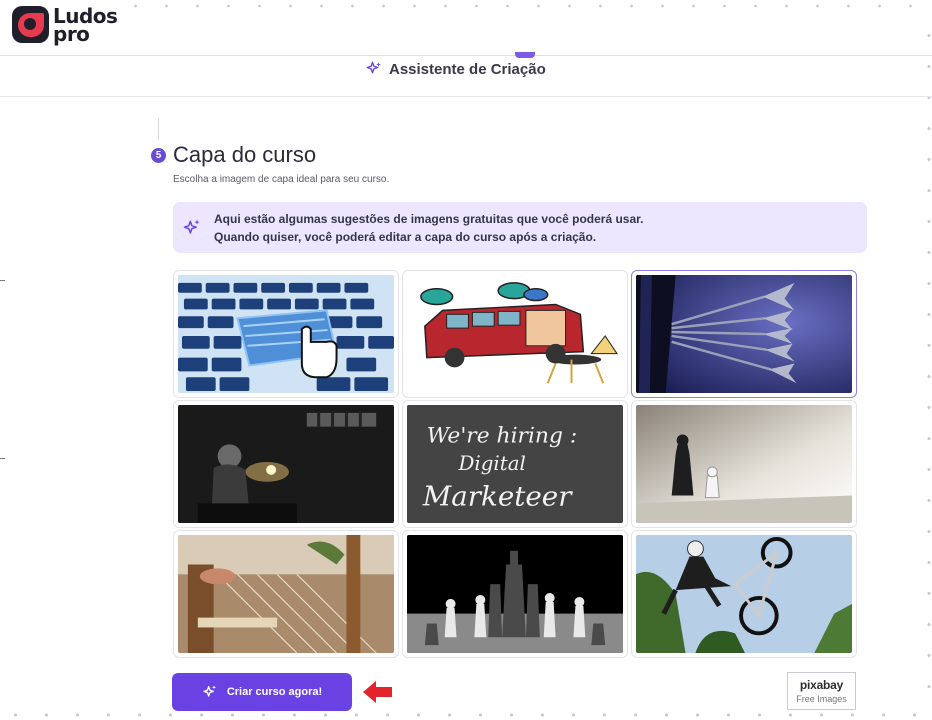  I want to click on image-option-bmx-rider, so click(744, 594).